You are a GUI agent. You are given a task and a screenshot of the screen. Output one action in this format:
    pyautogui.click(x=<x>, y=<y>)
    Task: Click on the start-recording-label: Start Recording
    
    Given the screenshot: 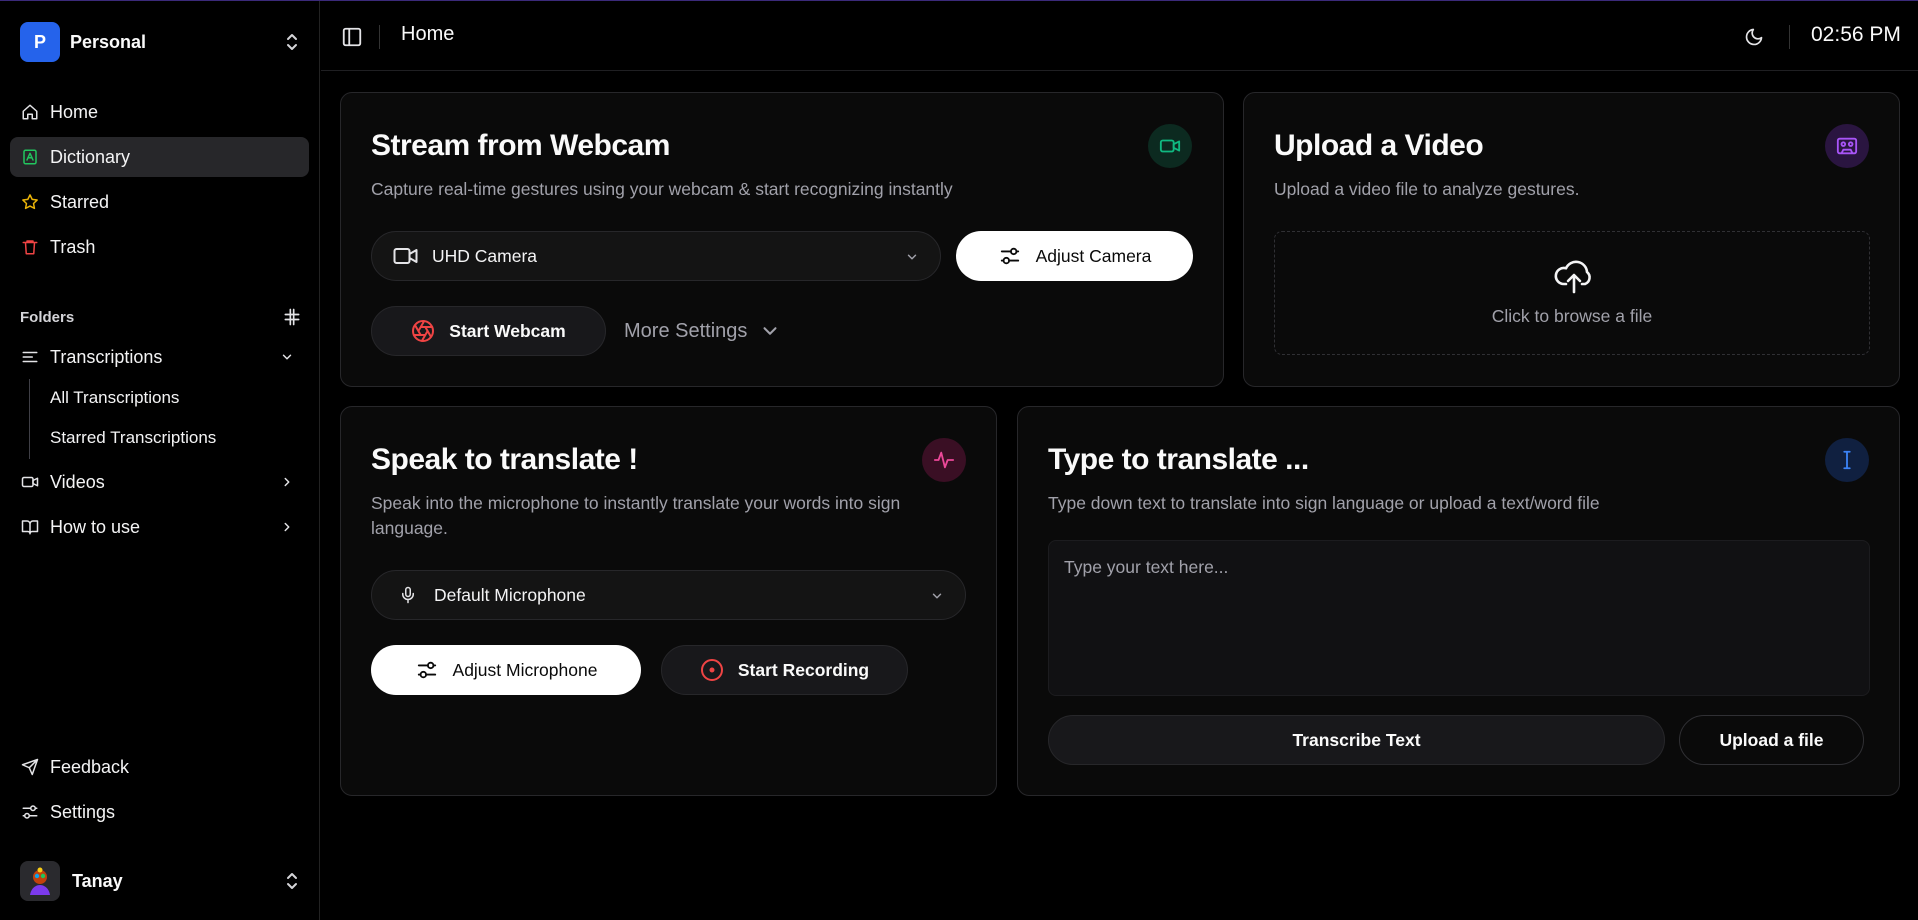 What is the action you would take?
    pyautogui.click(x=803, y=669)
    